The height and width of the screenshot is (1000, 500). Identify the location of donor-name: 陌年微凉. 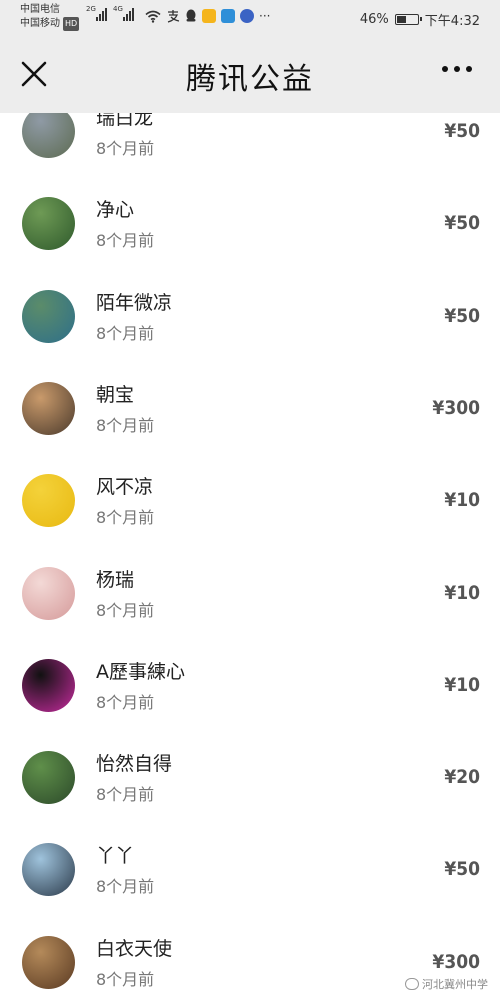
(134, 302).